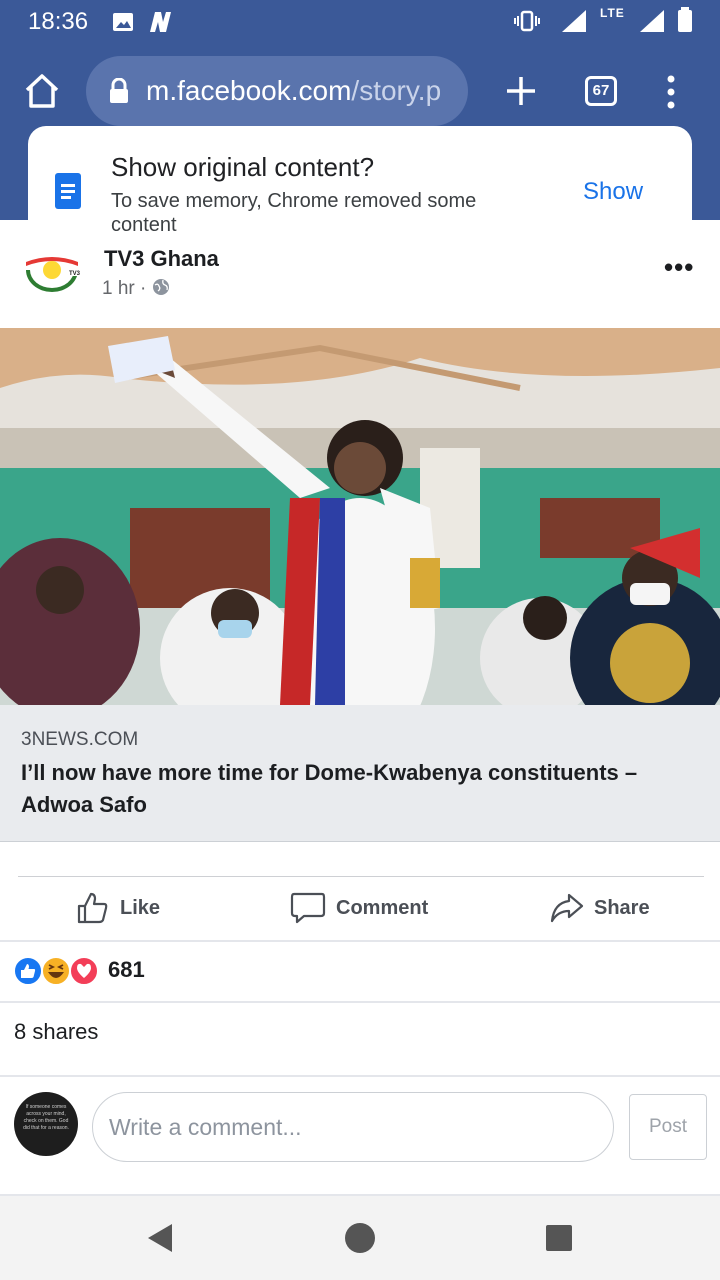  I want to click on action-divider, so click(361, 876).